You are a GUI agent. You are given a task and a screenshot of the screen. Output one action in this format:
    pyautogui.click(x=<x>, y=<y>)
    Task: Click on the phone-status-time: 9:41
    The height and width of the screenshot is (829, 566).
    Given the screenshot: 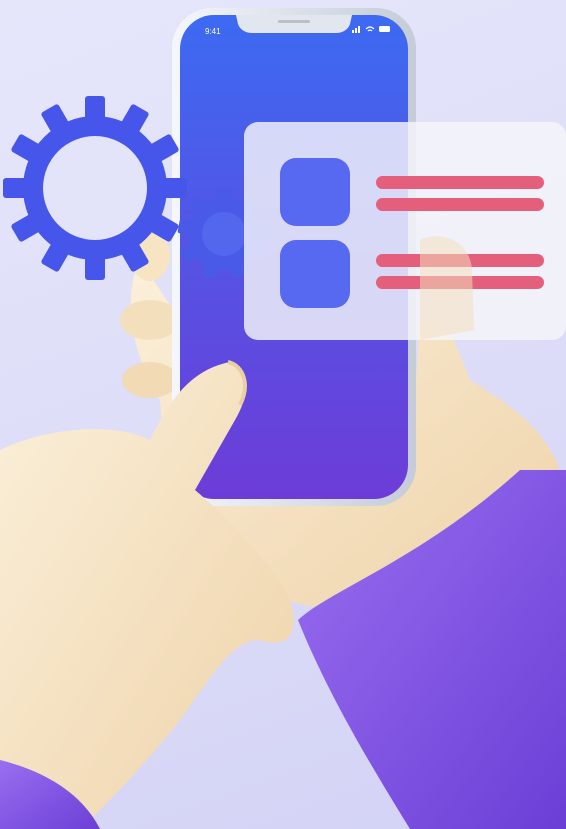 What is the action you would take?
    pyautogui.click(x=213, y=31)
    